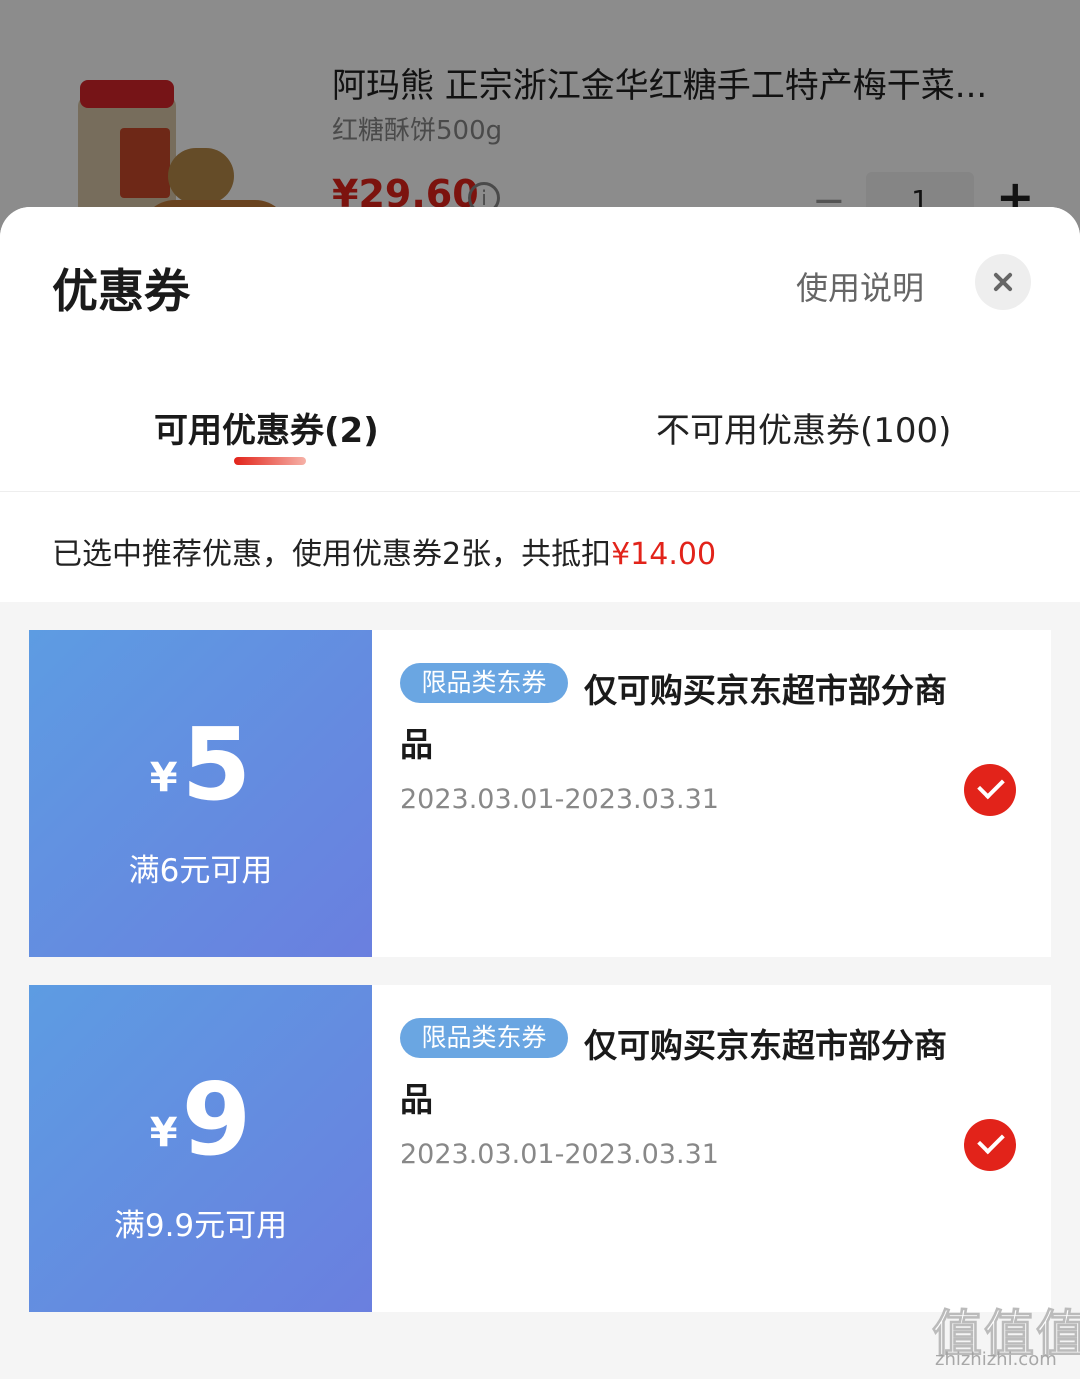  I want to click on watermark-url: zhizhizhi.com, so click(996, 1359).